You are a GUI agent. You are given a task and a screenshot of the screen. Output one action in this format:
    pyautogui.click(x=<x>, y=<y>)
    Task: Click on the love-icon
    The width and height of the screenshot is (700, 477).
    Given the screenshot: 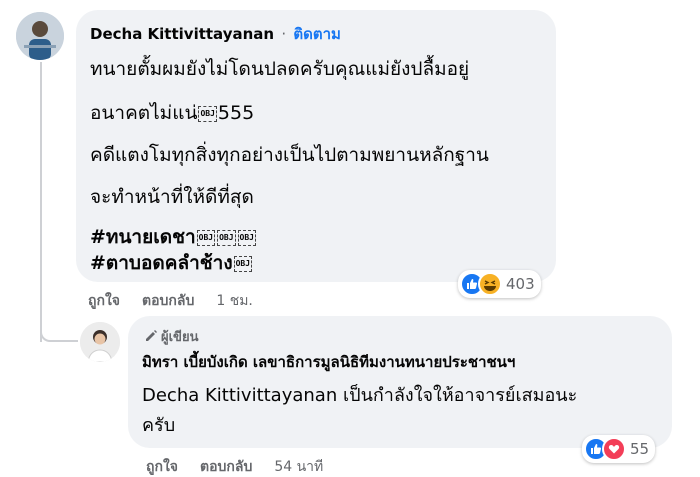 What is the action you would take?
    pyautogui.click(x=614, y=449)
    